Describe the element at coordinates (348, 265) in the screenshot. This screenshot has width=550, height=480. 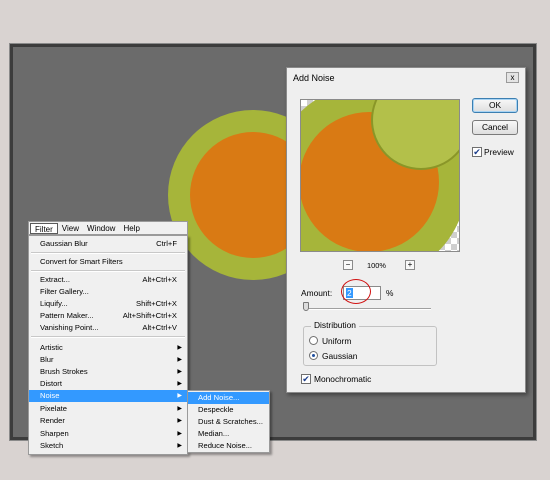
I see `zoom-out-button: −` at that location.